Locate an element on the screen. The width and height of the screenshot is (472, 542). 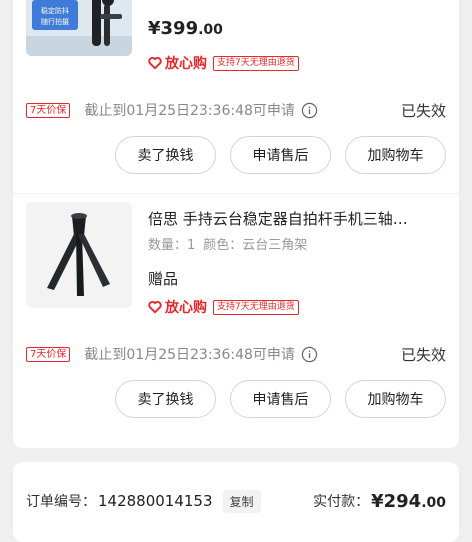
order-info-row: 订单编号： 142880014153 复制 实付款： ¥294.00 is located at coordinates (236, 501).